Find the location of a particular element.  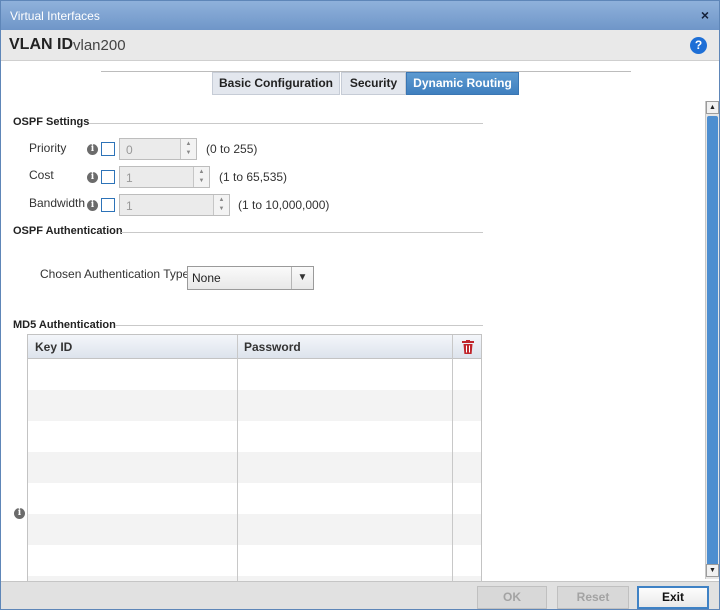

close-icon: × is located at coordinates (705, 15).